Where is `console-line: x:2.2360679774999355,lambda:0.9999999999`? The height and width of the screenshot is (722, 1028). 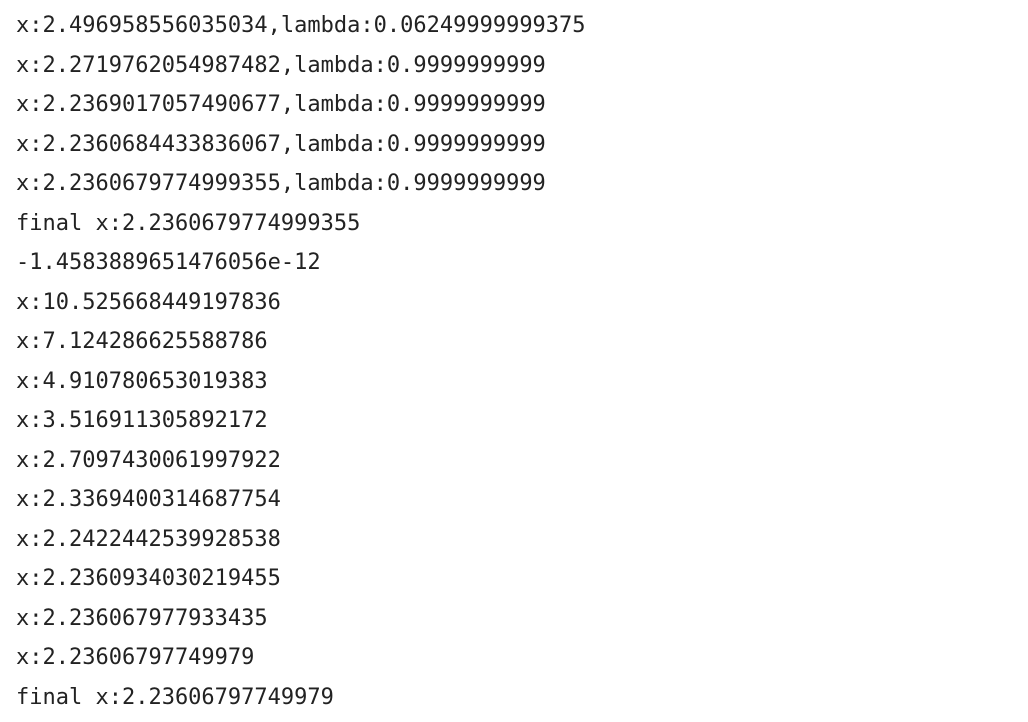
console-line: x:2.2360679774999355,lambda:0.9999999999 is located at coordinates (281, 183).